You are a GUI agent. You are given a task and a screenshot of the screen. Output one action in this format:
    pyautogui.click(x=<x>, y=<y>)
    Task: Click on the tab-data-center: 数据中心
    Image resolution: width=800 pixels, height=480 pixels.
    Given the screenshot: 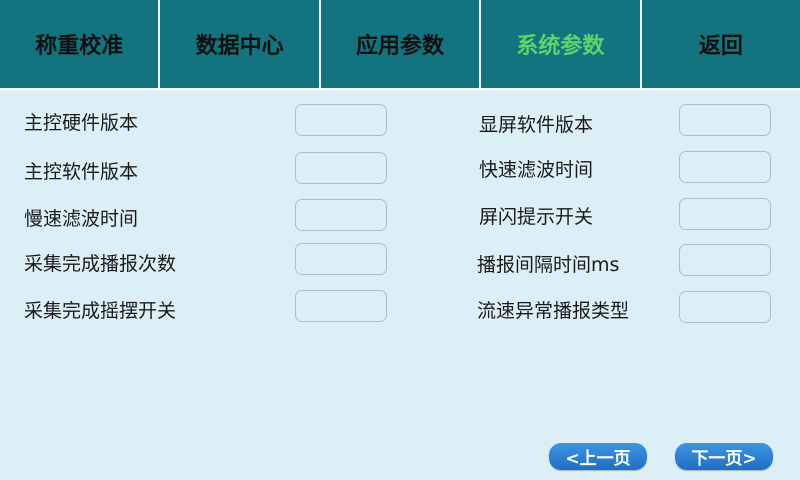 What is the action you would take?
    pyautogui.click(x=240, y=44)
    